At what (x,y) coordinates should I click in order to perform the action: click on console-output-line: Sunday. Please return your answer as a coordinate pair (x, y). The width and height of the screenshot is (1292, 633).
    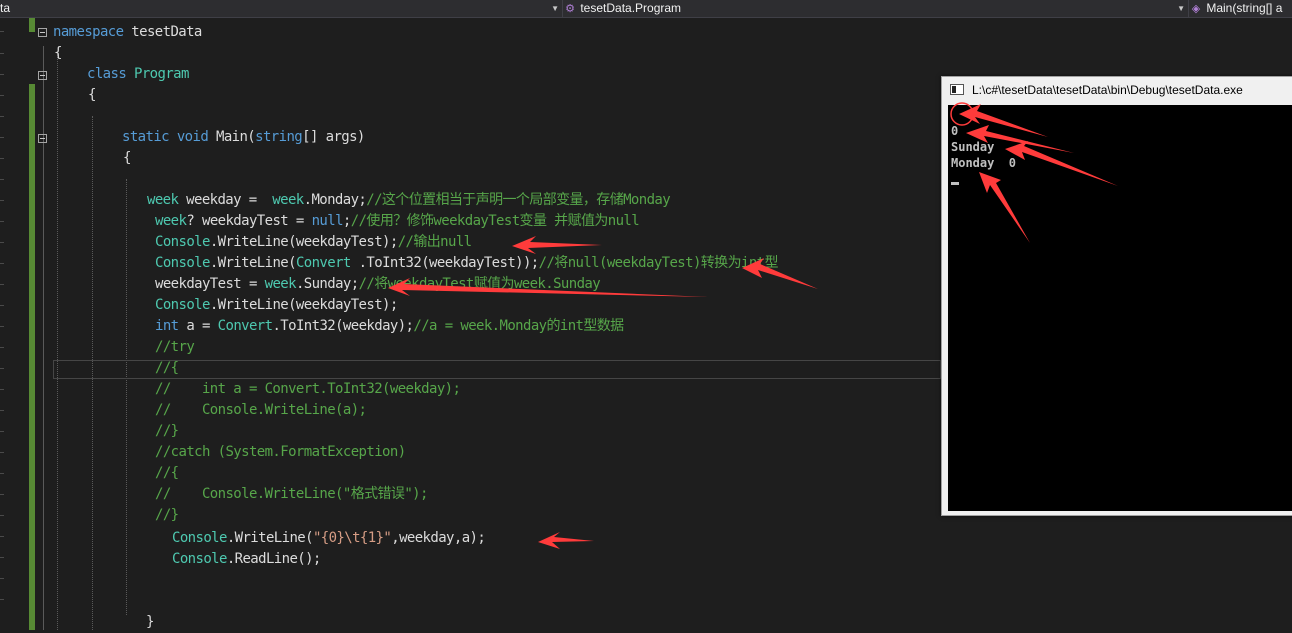
    Looking at the image, I should click on (973, 147).